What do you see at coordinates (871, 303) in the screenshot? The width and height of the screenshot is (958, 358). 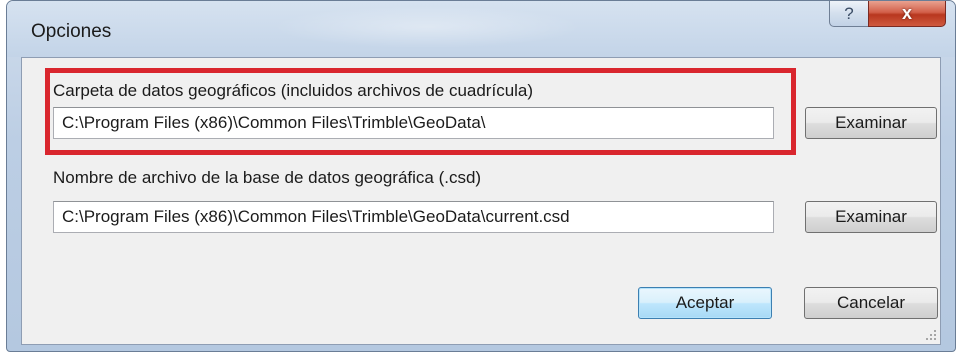 I see `cancel-button: Cancelar` at bounding box center [871, 303].